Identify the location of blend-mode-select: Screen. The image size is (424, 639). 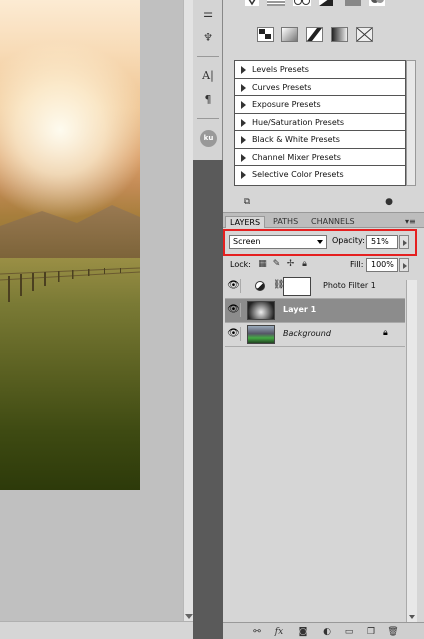
(278, 242).